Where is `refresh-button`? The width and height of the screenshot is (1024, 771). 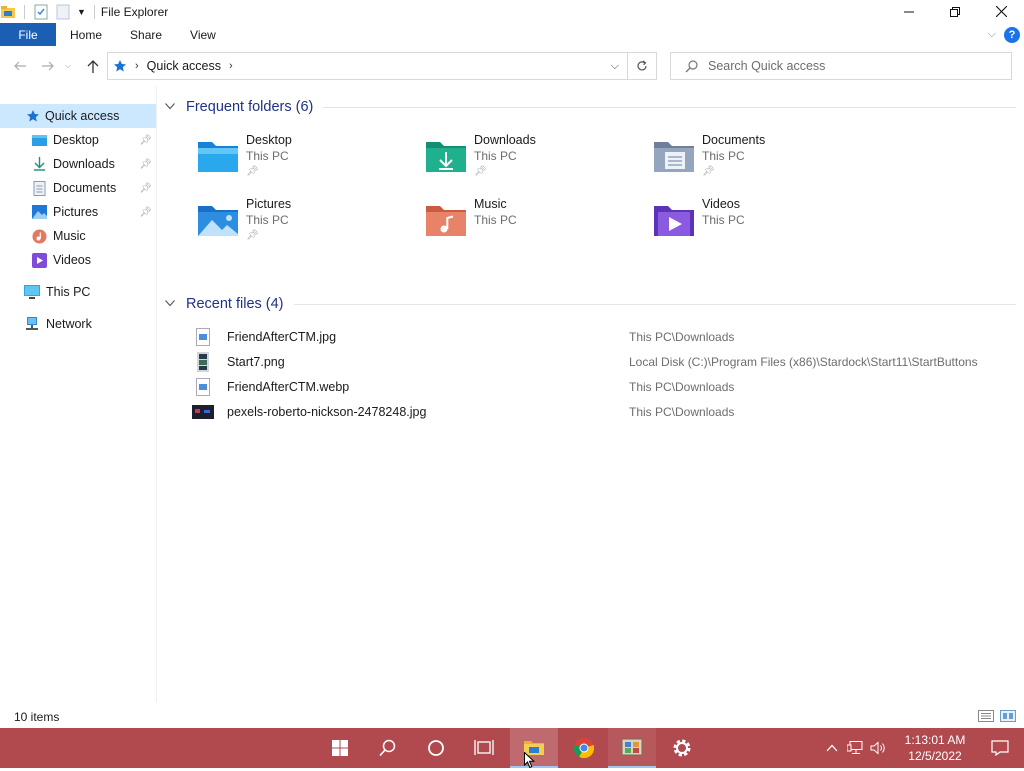 refresh-button is located at coordinates (642, 66).